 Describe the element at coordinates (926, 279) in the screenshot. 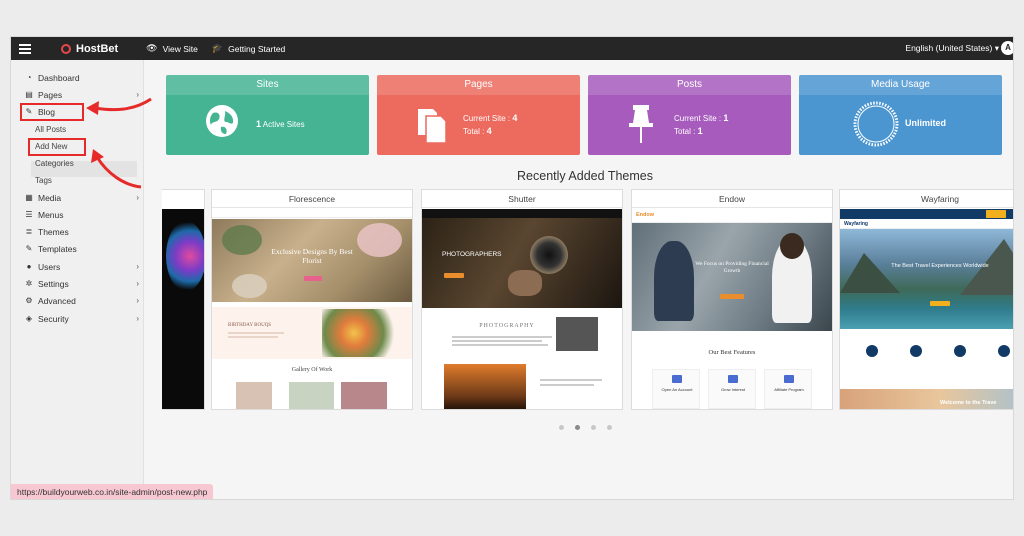

I see `lake-hero-image` at that location.